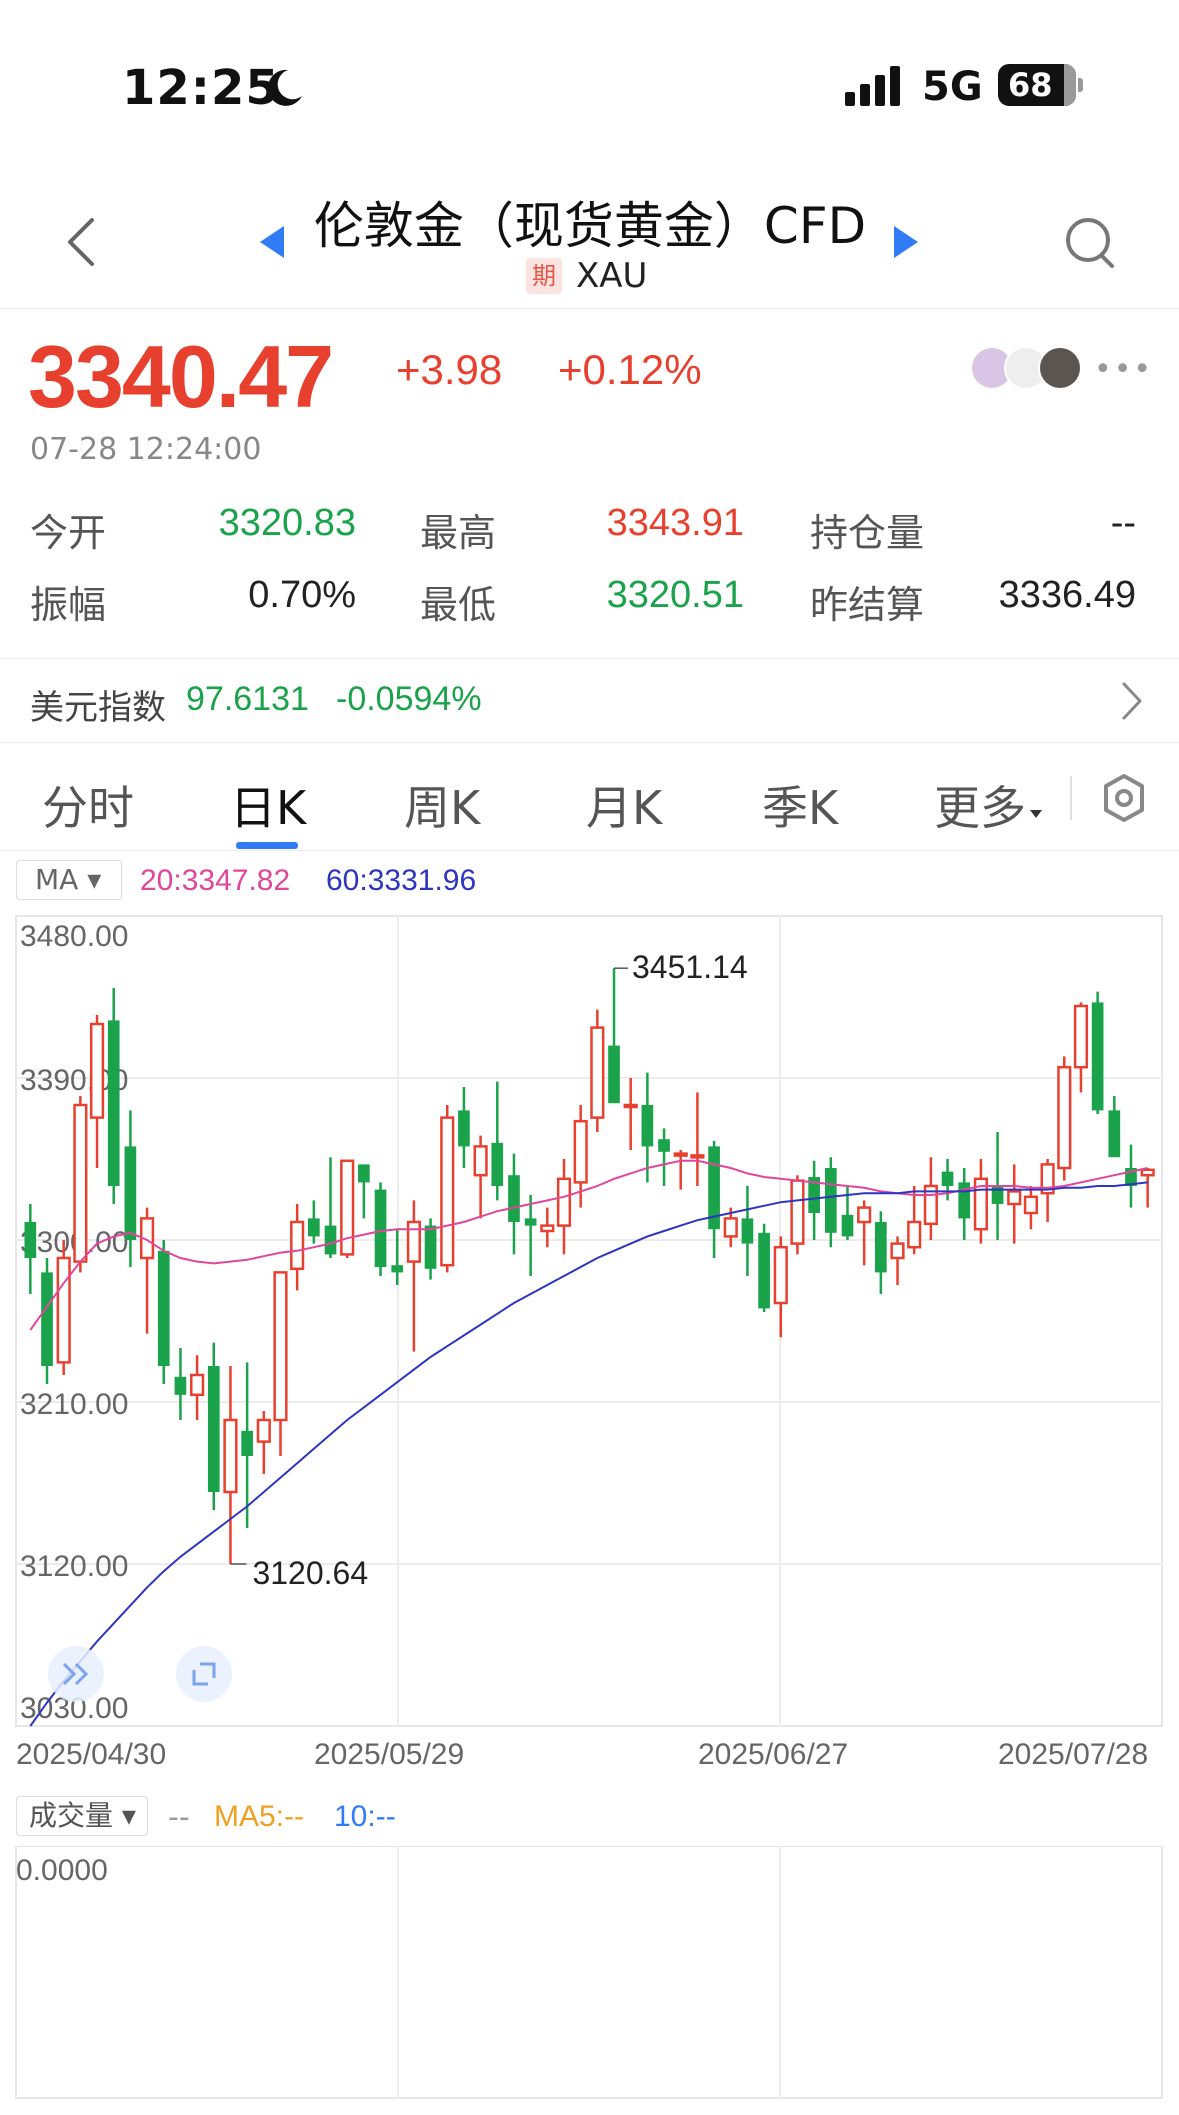  I want to click on settings-icon, so click(1124, 798).